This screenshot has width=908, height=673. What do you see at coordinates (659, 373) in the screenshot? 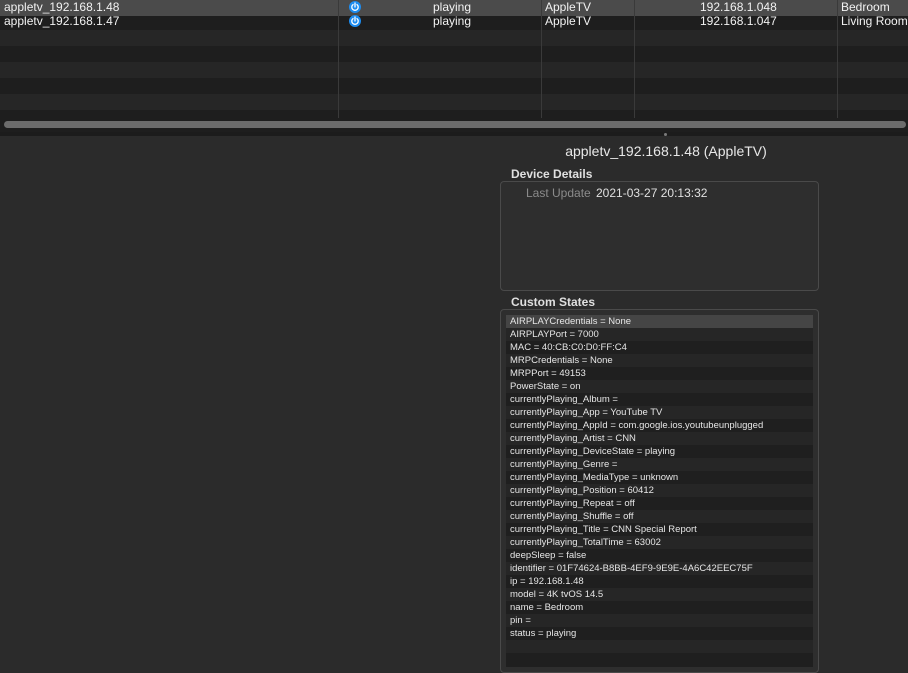
I see `state-row: MRPPort = 49153` at bounding box center [659, 373].